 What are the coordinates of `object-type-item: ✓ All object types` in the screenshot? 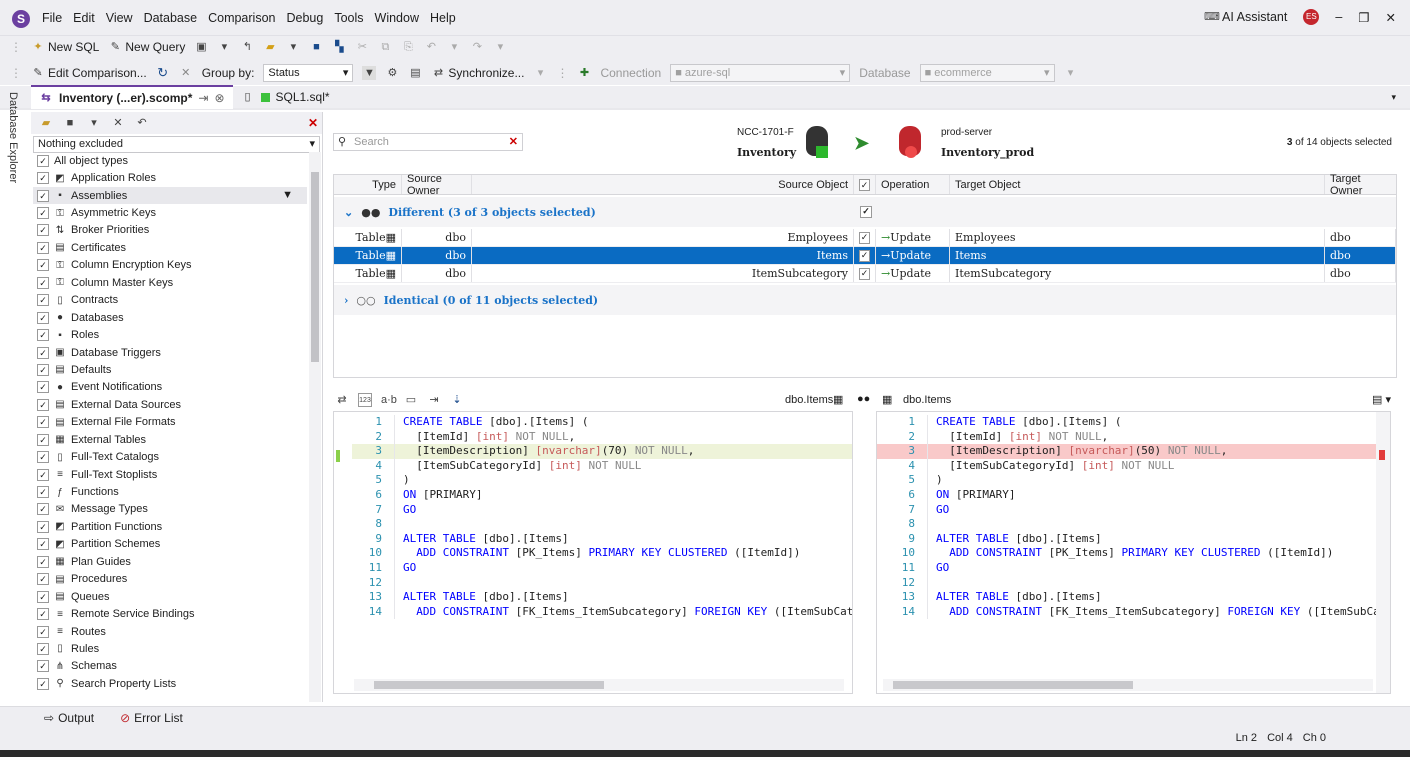 It's located at (170, 160).